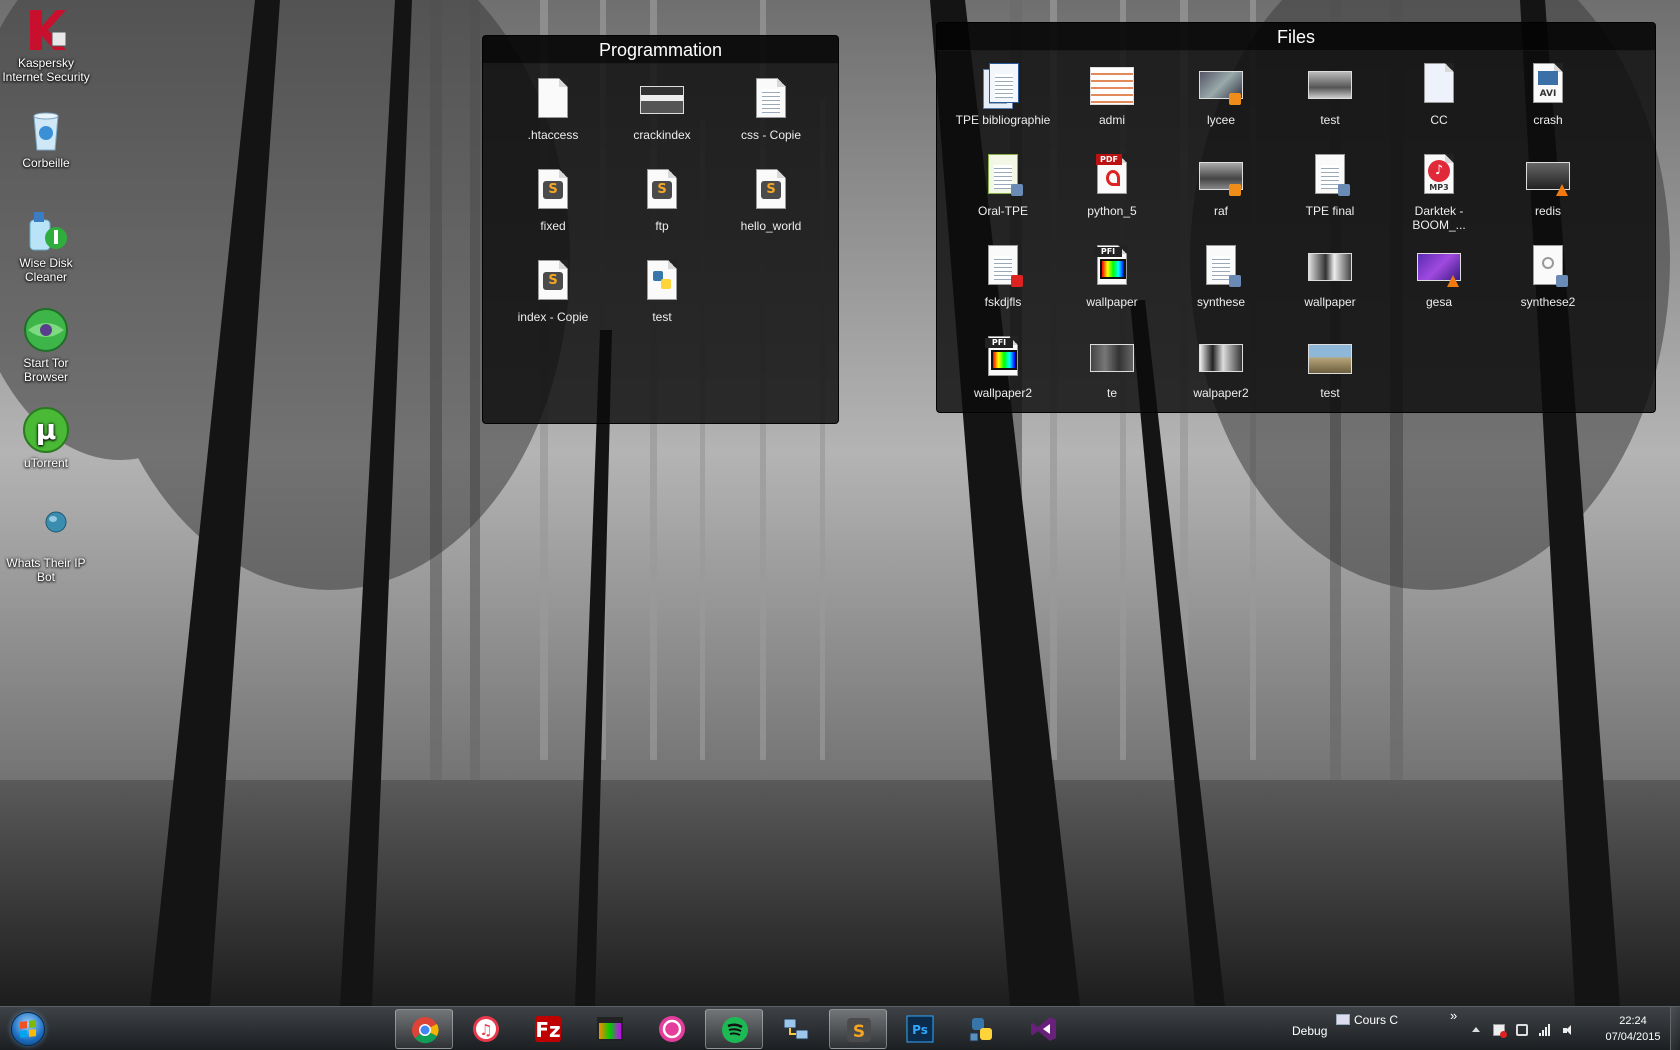 This screenshot has width=1680, height=1050. I want to click on file-item: gesa, so click(1439, 276).